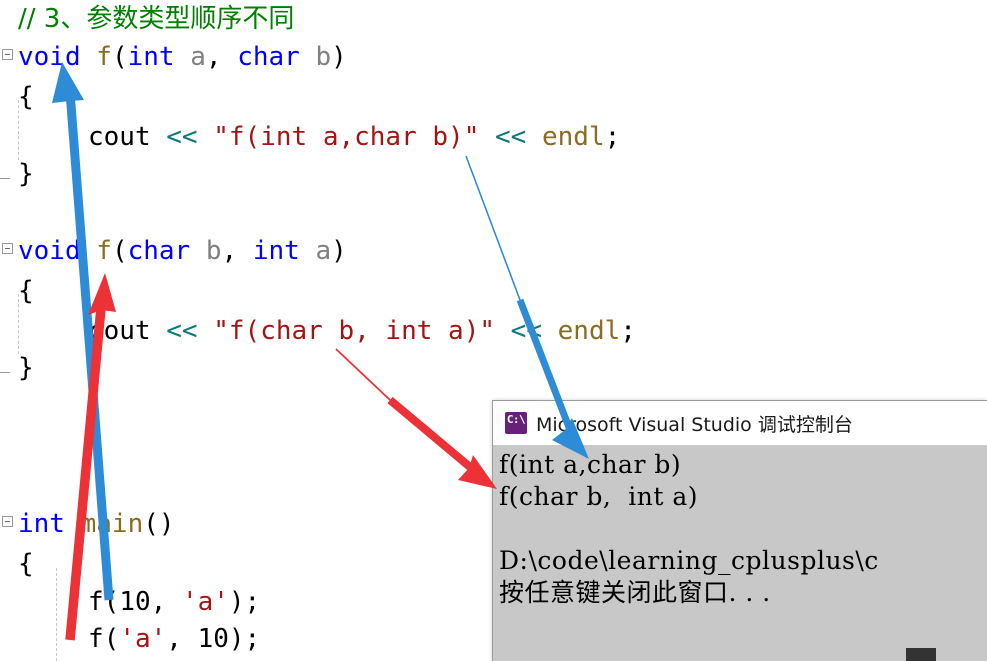 The image size is (987, 661). Describe the element at coordinates (921, 654) in the screenshot. I see `console-block-cursor` at that location.